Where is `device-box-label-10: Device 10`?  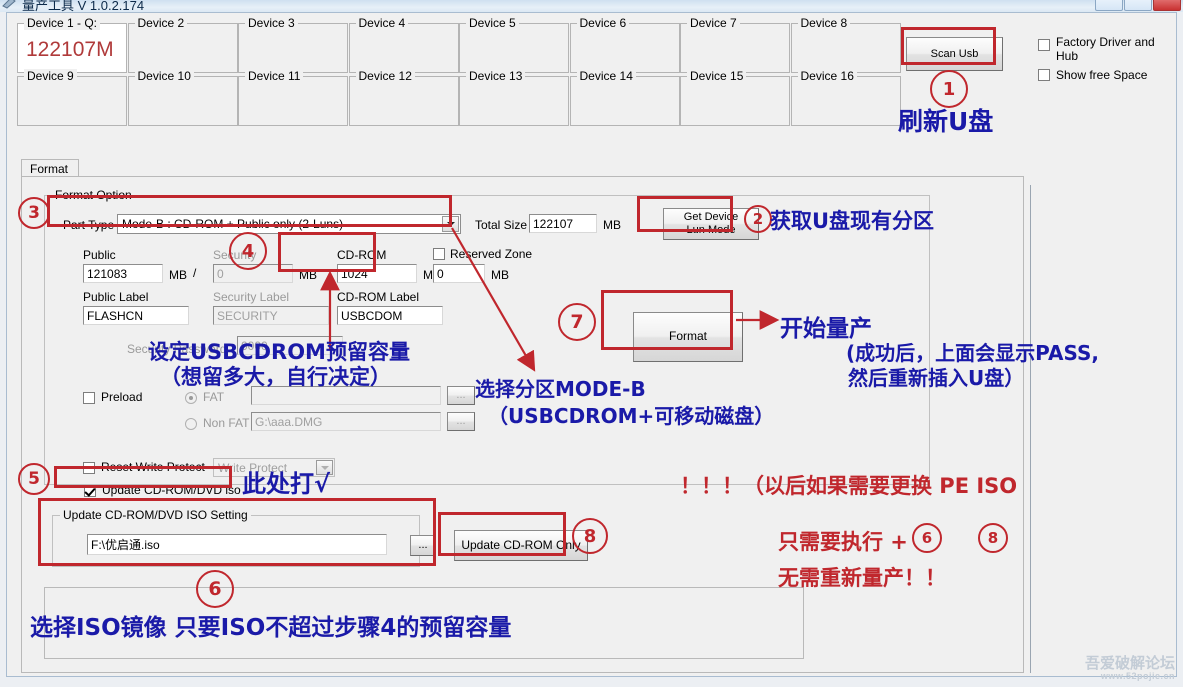 device-box-label-10: Device 10 is located at coordinates (164, 76).